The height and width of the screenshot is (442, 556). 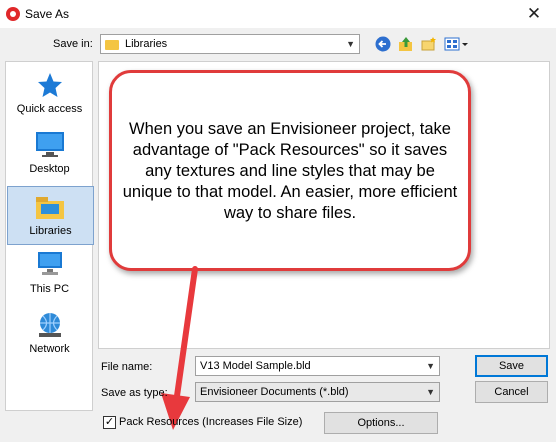 I want to click on save-in-combo: Libraries ▼, so click(x=230, y=44).